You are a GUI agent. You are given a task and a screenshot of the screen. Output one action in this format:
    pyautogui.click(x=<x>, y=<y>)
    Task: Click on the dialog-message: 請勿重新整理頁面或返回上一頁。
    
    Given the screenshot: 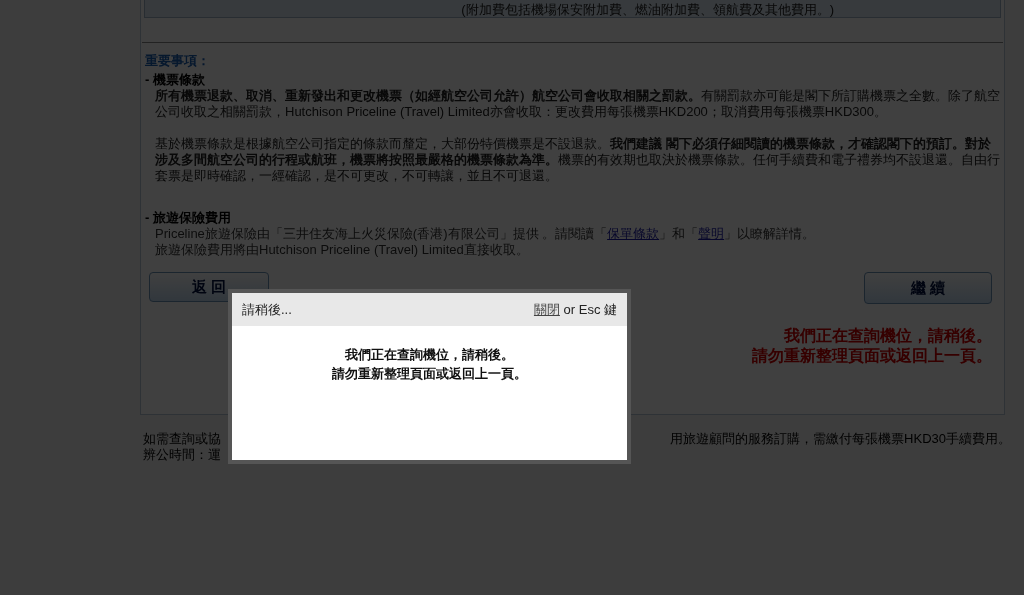 What is the action you would take?
    pyautogui.click(x=429, y=374)
    